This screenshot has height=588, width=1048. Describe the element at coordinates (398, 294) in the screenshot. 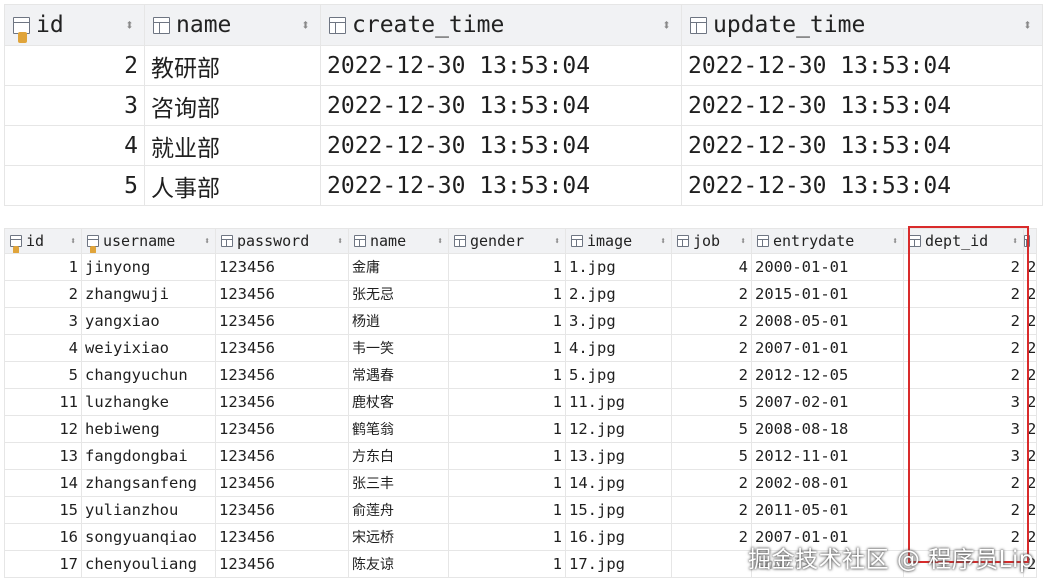

I see `cell-name: 张无忌` at that location.